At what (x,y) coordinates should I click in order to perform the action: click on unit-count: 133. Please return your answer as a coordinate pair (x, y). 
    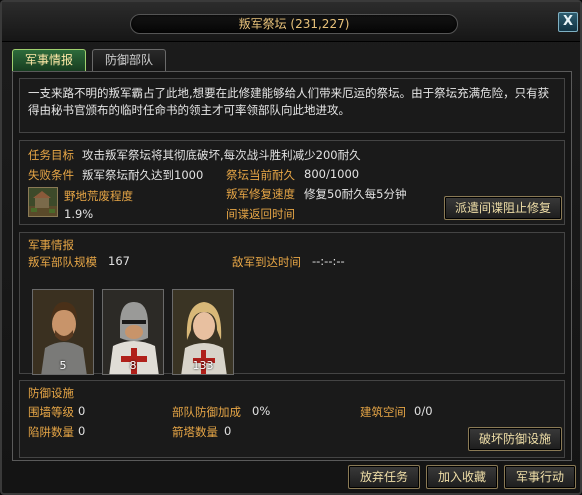
    Looking at the image, I should click on (203, 365).